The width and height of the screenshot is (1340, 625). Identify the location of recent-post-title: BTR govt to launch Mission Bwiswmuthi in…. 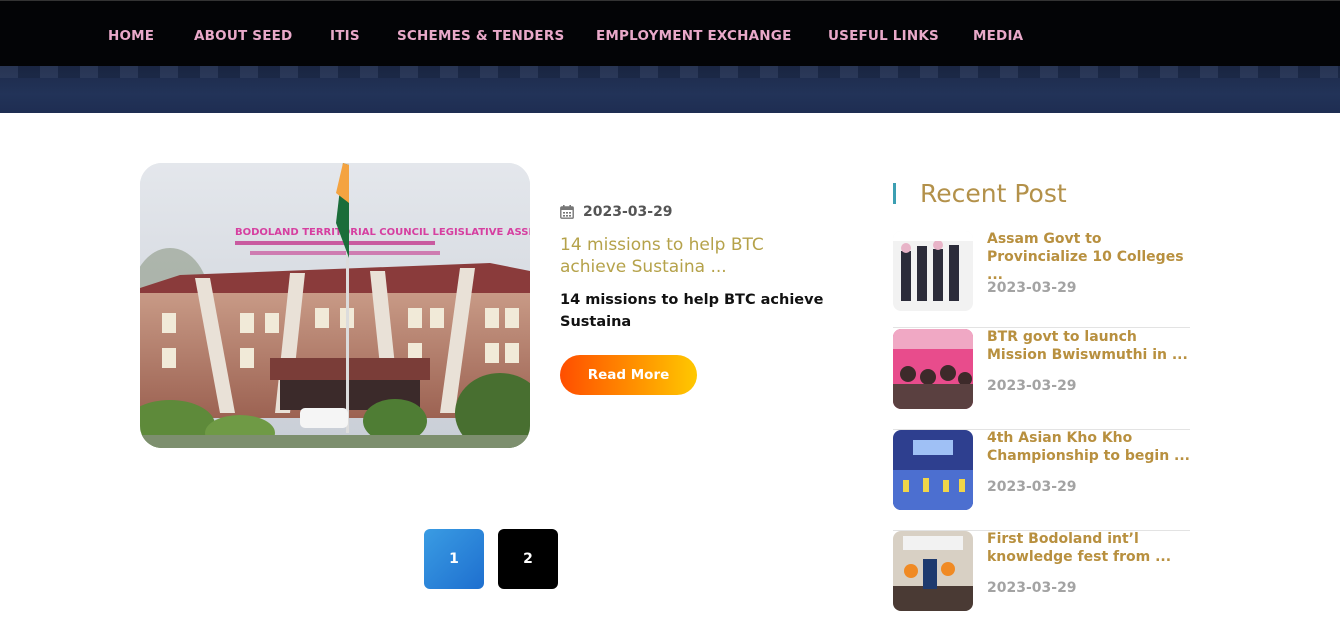
(1092, 346).